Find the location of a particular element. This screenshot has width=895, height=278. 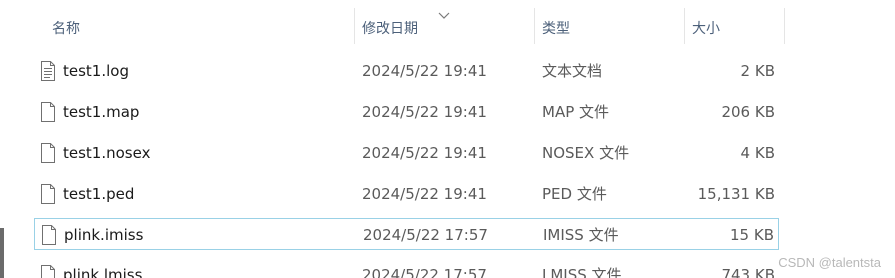

file-name: test1.nosex is located at coordinates (106, 153).